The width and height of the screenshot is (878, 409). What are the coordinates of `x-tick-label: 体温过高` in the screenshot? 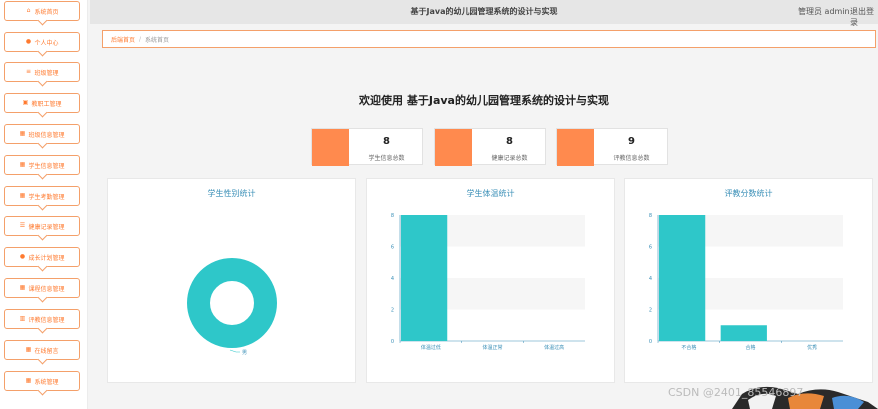 It's located at (554, 347).